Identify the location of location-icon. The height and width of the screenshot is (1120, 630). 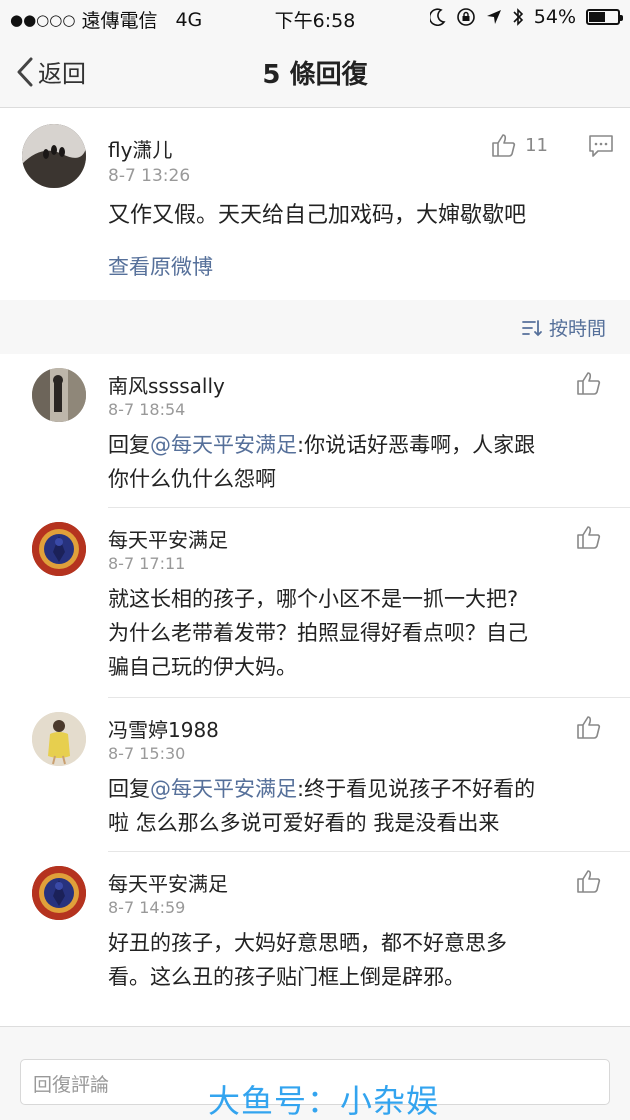
(493, 17).